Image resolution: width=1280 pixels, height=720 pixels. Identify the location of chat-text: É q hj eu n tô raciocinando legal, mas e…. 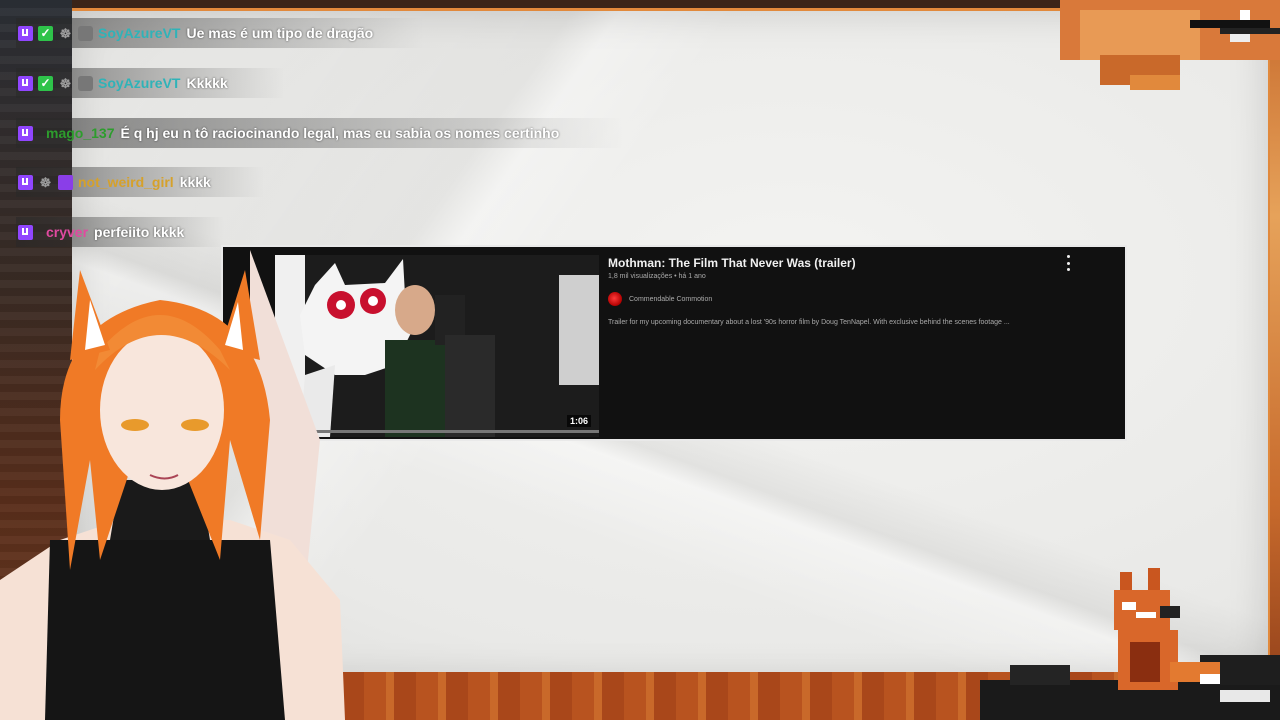
(340, 133).